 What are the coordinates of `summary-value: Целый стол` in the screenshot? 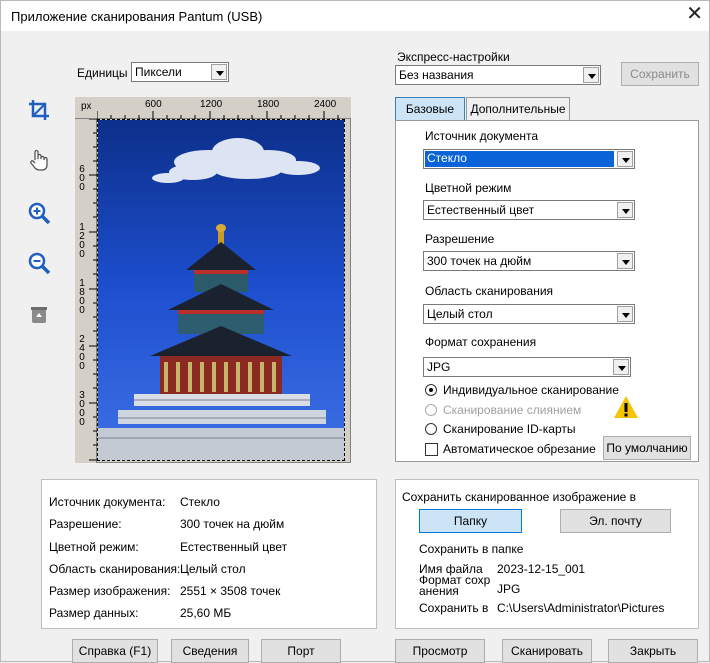 It's located at (213, 569).